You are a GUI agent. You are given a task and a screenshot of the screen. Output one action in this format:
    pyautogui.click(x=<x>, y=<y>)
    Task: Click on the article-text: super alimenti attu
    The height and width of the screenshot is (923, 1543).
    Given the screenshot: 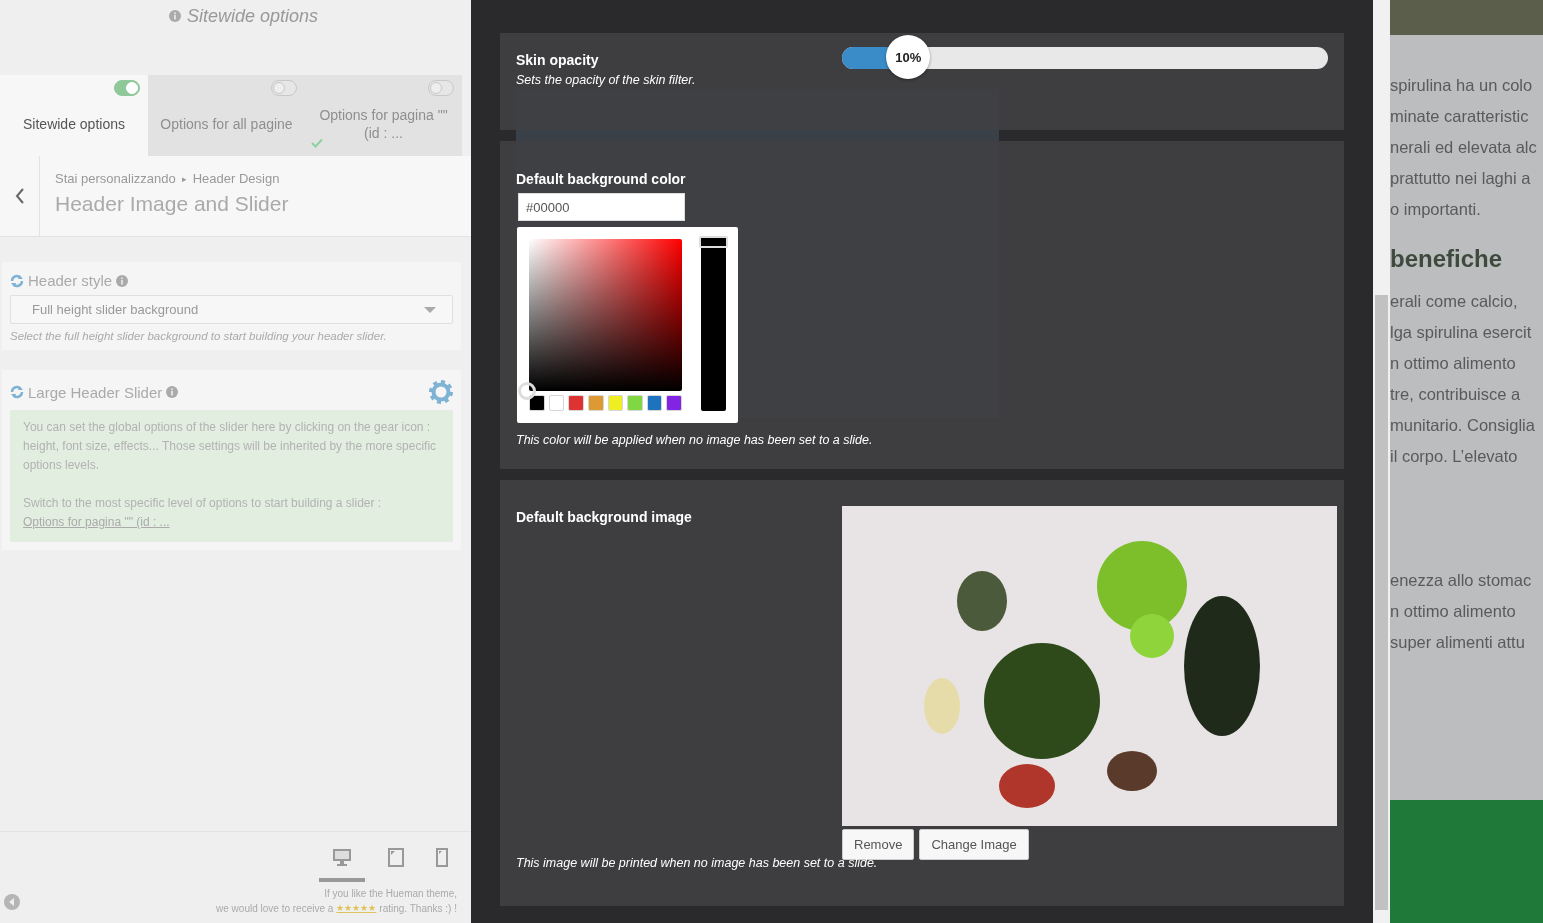 What is the action you would take?
    pyautogui.click(x=1458, y=642)
    